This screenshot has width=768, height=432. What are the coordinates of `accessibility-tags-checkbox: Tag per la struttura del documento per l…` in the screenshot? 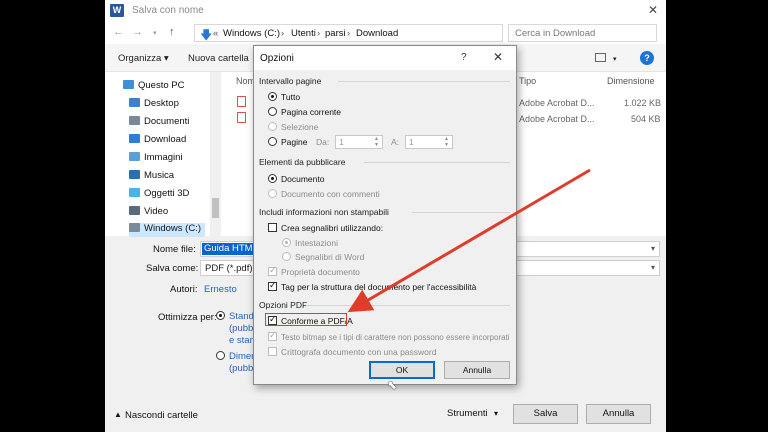 It's located at (372, 286).